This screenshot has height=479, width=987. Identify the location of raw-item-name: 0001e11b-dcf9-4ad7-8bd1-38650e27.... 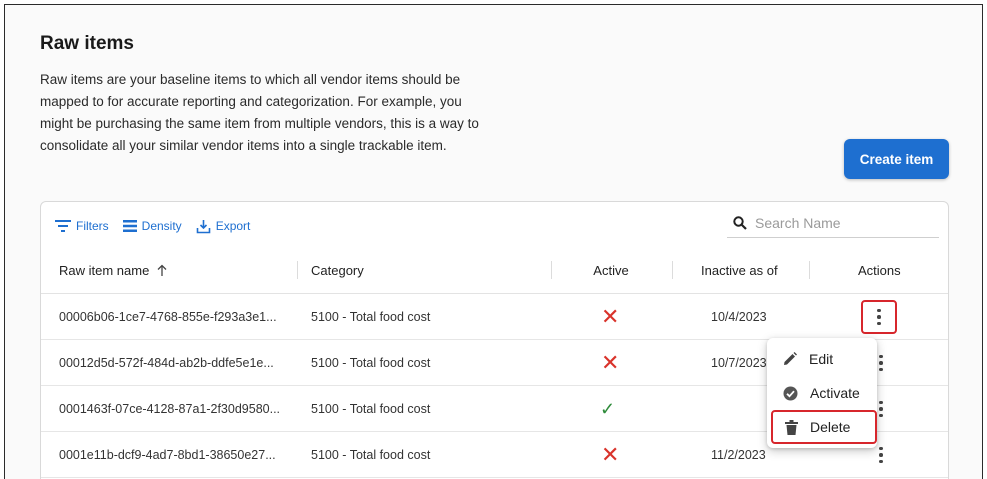
(167, 455).